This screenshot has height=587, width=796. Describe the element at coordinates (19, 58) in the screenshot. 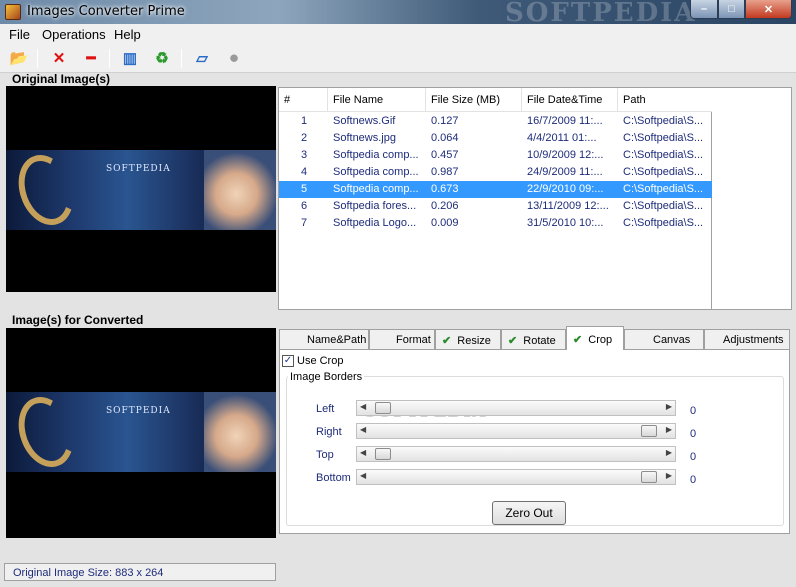

I see `open-folder-icon: 📂` at that location.